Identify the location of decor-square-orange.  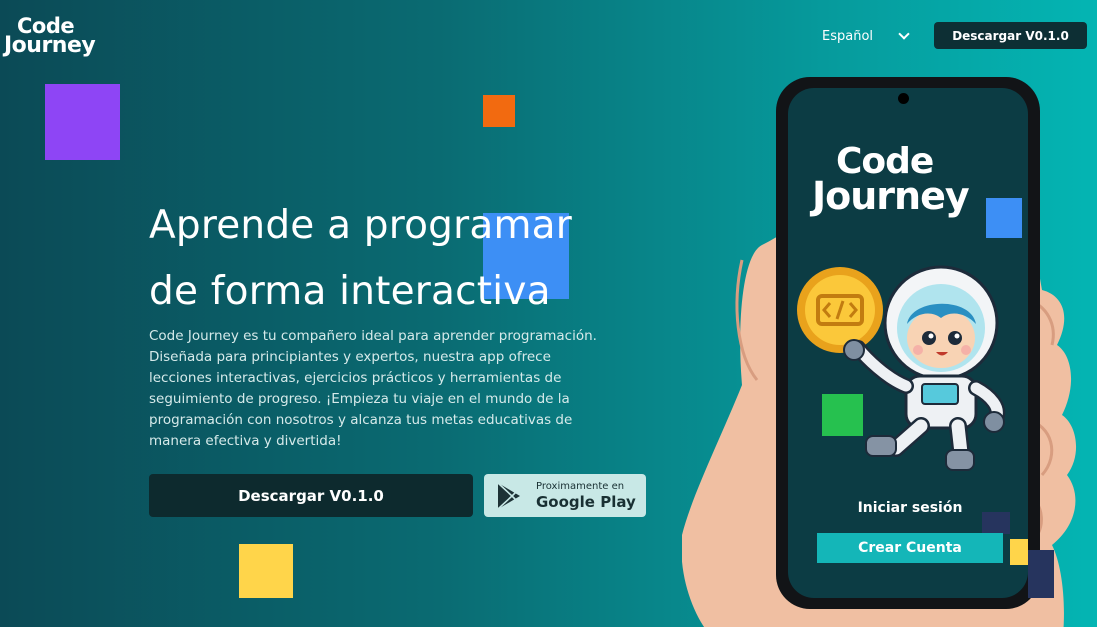
(499, 111).